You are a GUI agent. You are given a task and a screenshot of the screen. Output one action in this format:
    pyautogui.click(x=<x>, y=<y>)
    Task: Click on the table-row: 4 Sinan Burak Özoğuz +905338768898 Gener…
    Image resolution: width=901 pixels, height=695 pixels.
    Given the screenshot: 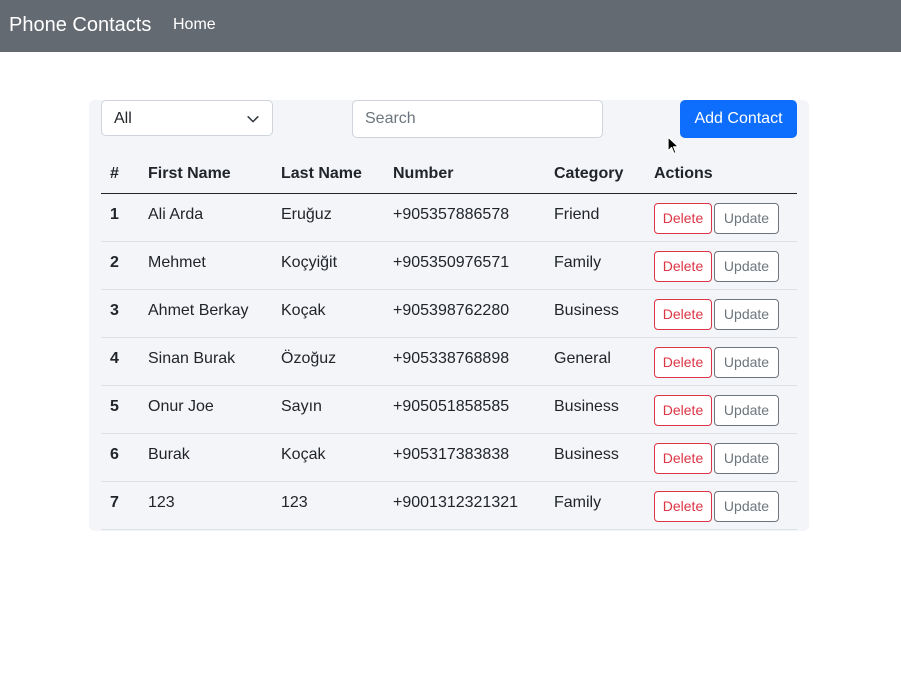 What is the action you would take?
    pyautogui.click(x=449, y=361)
    